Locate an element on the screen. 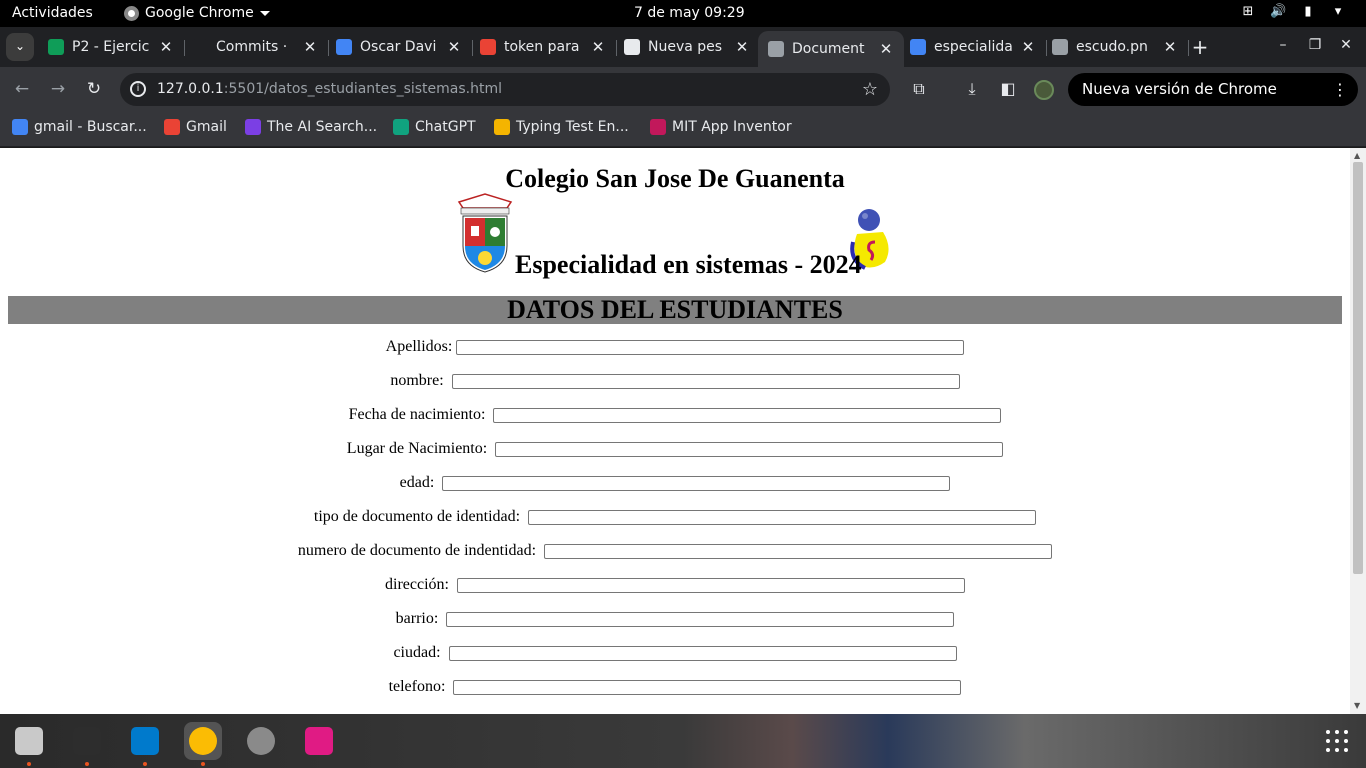 This screenshot has height=768, width=1366. settings-icon is located at coordinates (261, 741).